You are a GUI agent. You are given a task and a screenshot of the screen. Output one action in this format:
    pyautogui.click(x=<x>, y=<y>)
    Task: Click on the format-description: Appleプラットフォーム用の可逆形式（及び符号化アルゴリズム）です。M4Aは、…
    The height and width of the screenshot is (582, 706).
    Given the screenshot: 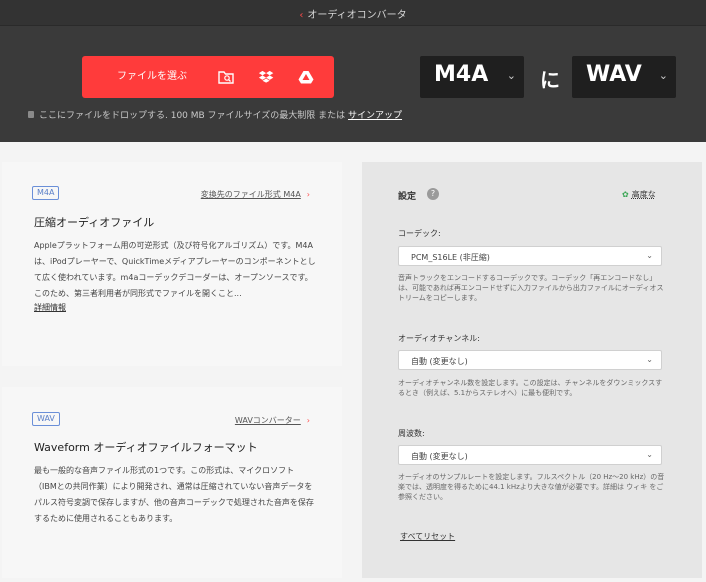 What is the action you would take?
    pyautogui.click(x=175, y=269)
    